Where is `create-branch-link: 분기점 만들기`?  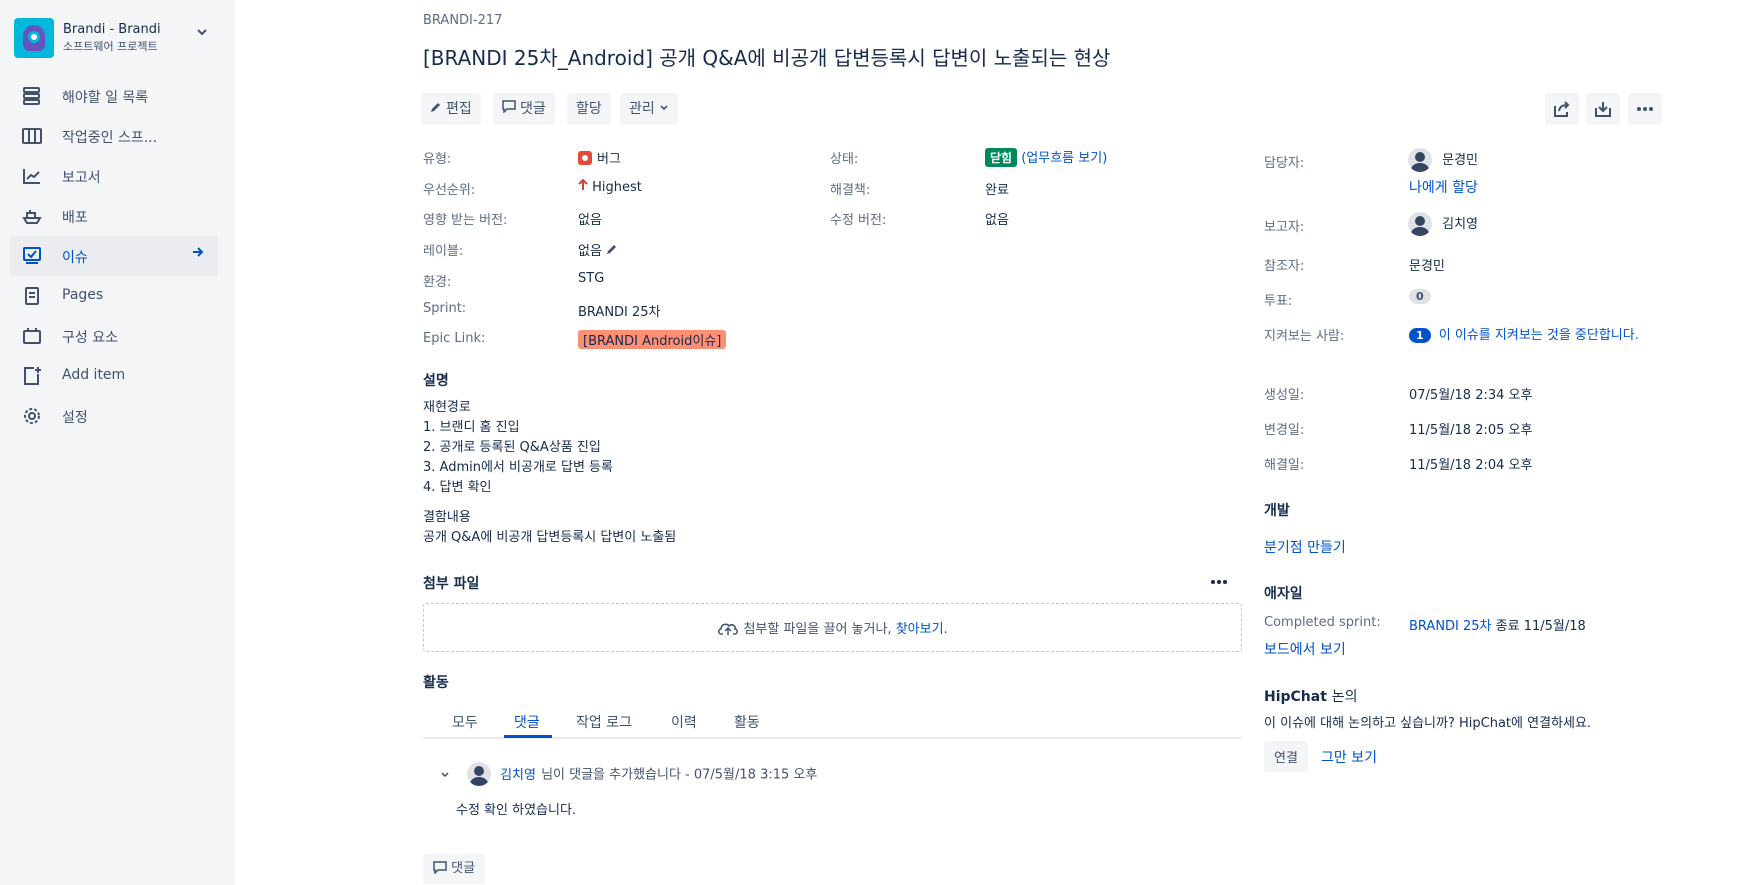
create-branch-link: 분기점 만들기 is located at coordinates (1305, 547).